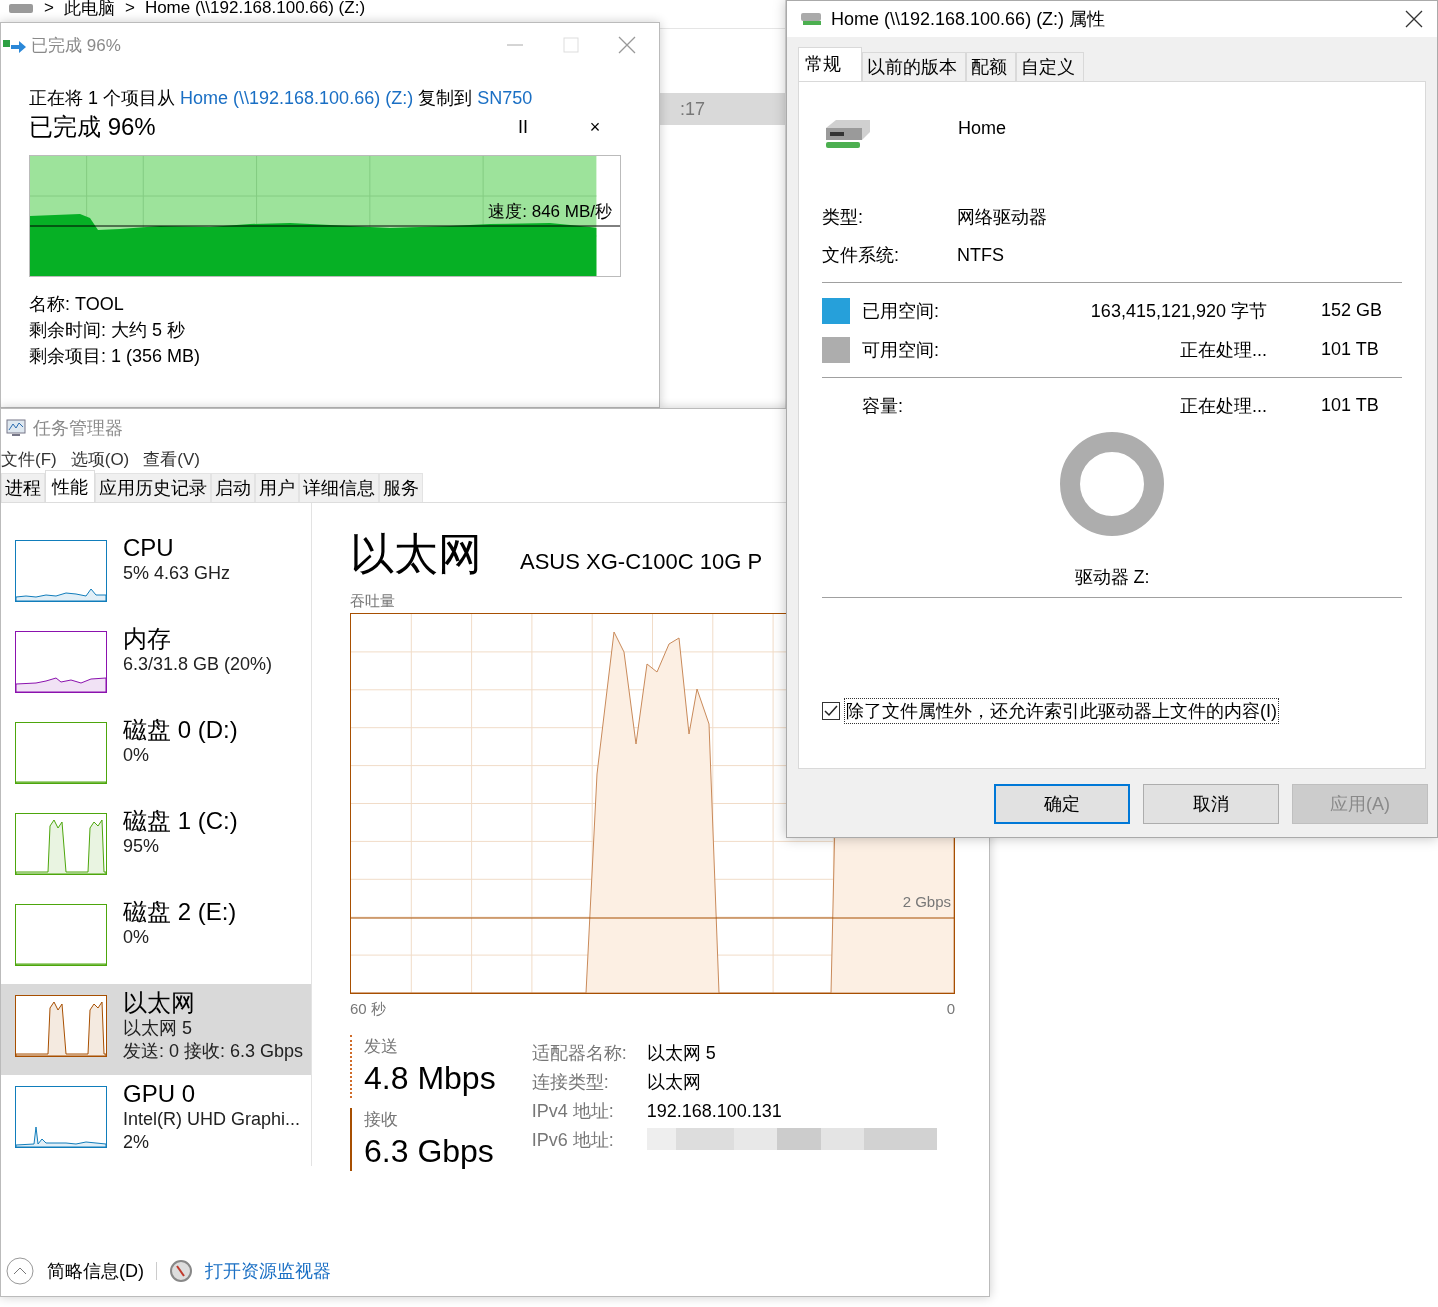  What do you see at coordinates (95, 1271) in the screenshot?
I see `summary-toggle: 简略信息(D)` at bounding box center [95, 1271].